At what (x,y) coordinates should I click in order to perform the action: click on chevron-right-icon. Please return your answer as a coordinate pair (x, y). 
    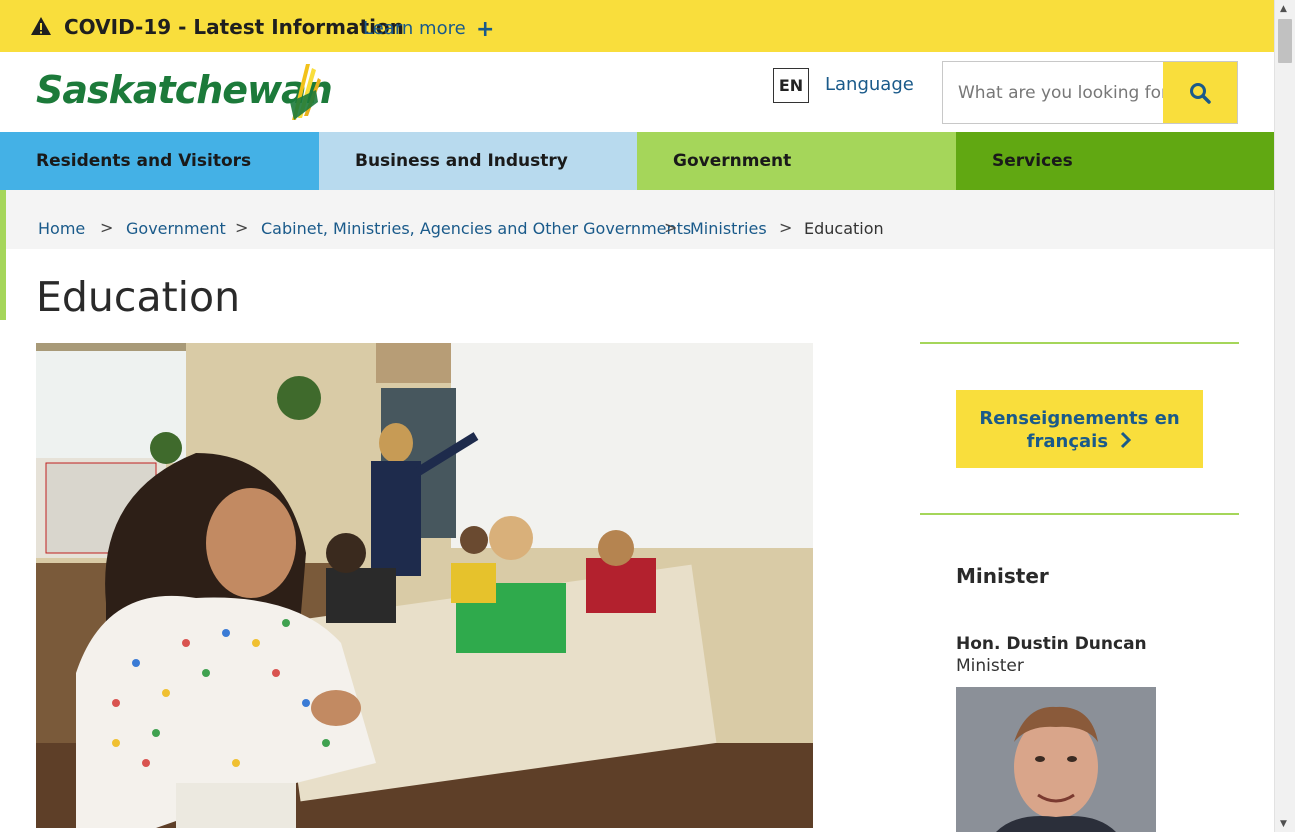
    Looking at the image, I should click on (1126, 440).